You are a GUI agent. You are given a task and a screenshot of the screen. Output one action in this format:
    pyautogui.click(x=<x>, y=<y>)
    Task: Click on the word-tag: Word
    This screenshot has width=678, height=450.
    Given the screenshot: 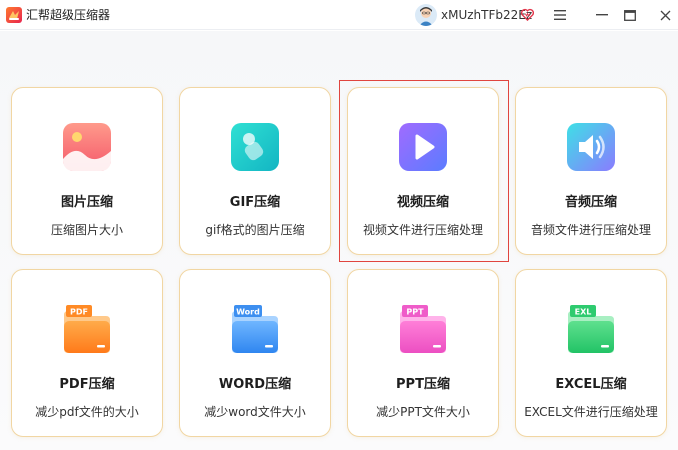 What is the action you would take?
    pyautogui.click(x=248, y=312)
    